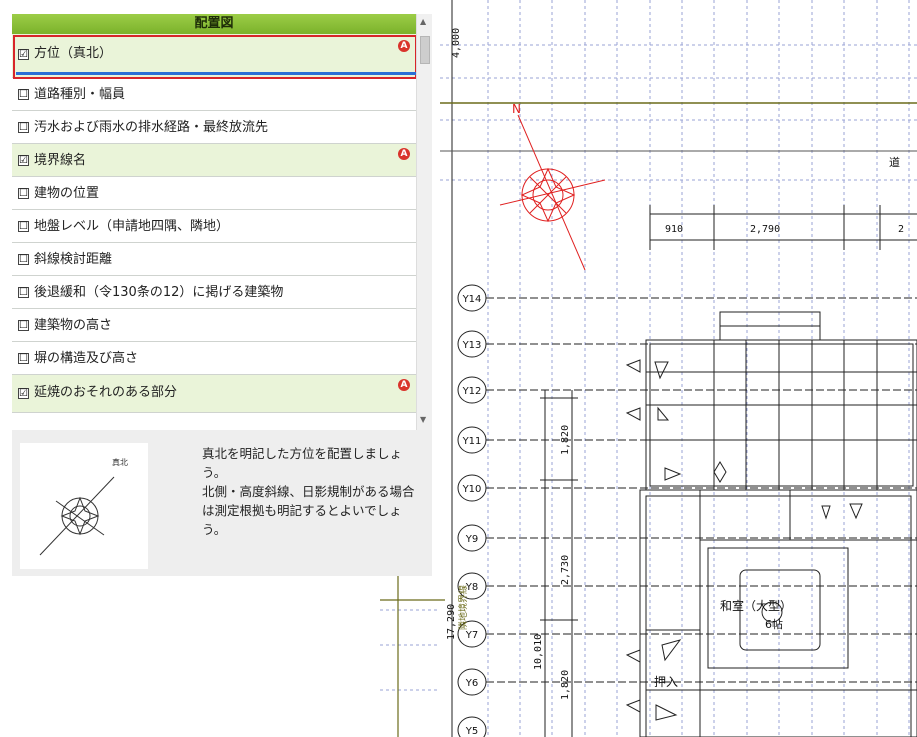 Image resolution: width=917 pixels, height=737 pixels. I want to click on scroll-up-icon: ▲, so click(423, 21).